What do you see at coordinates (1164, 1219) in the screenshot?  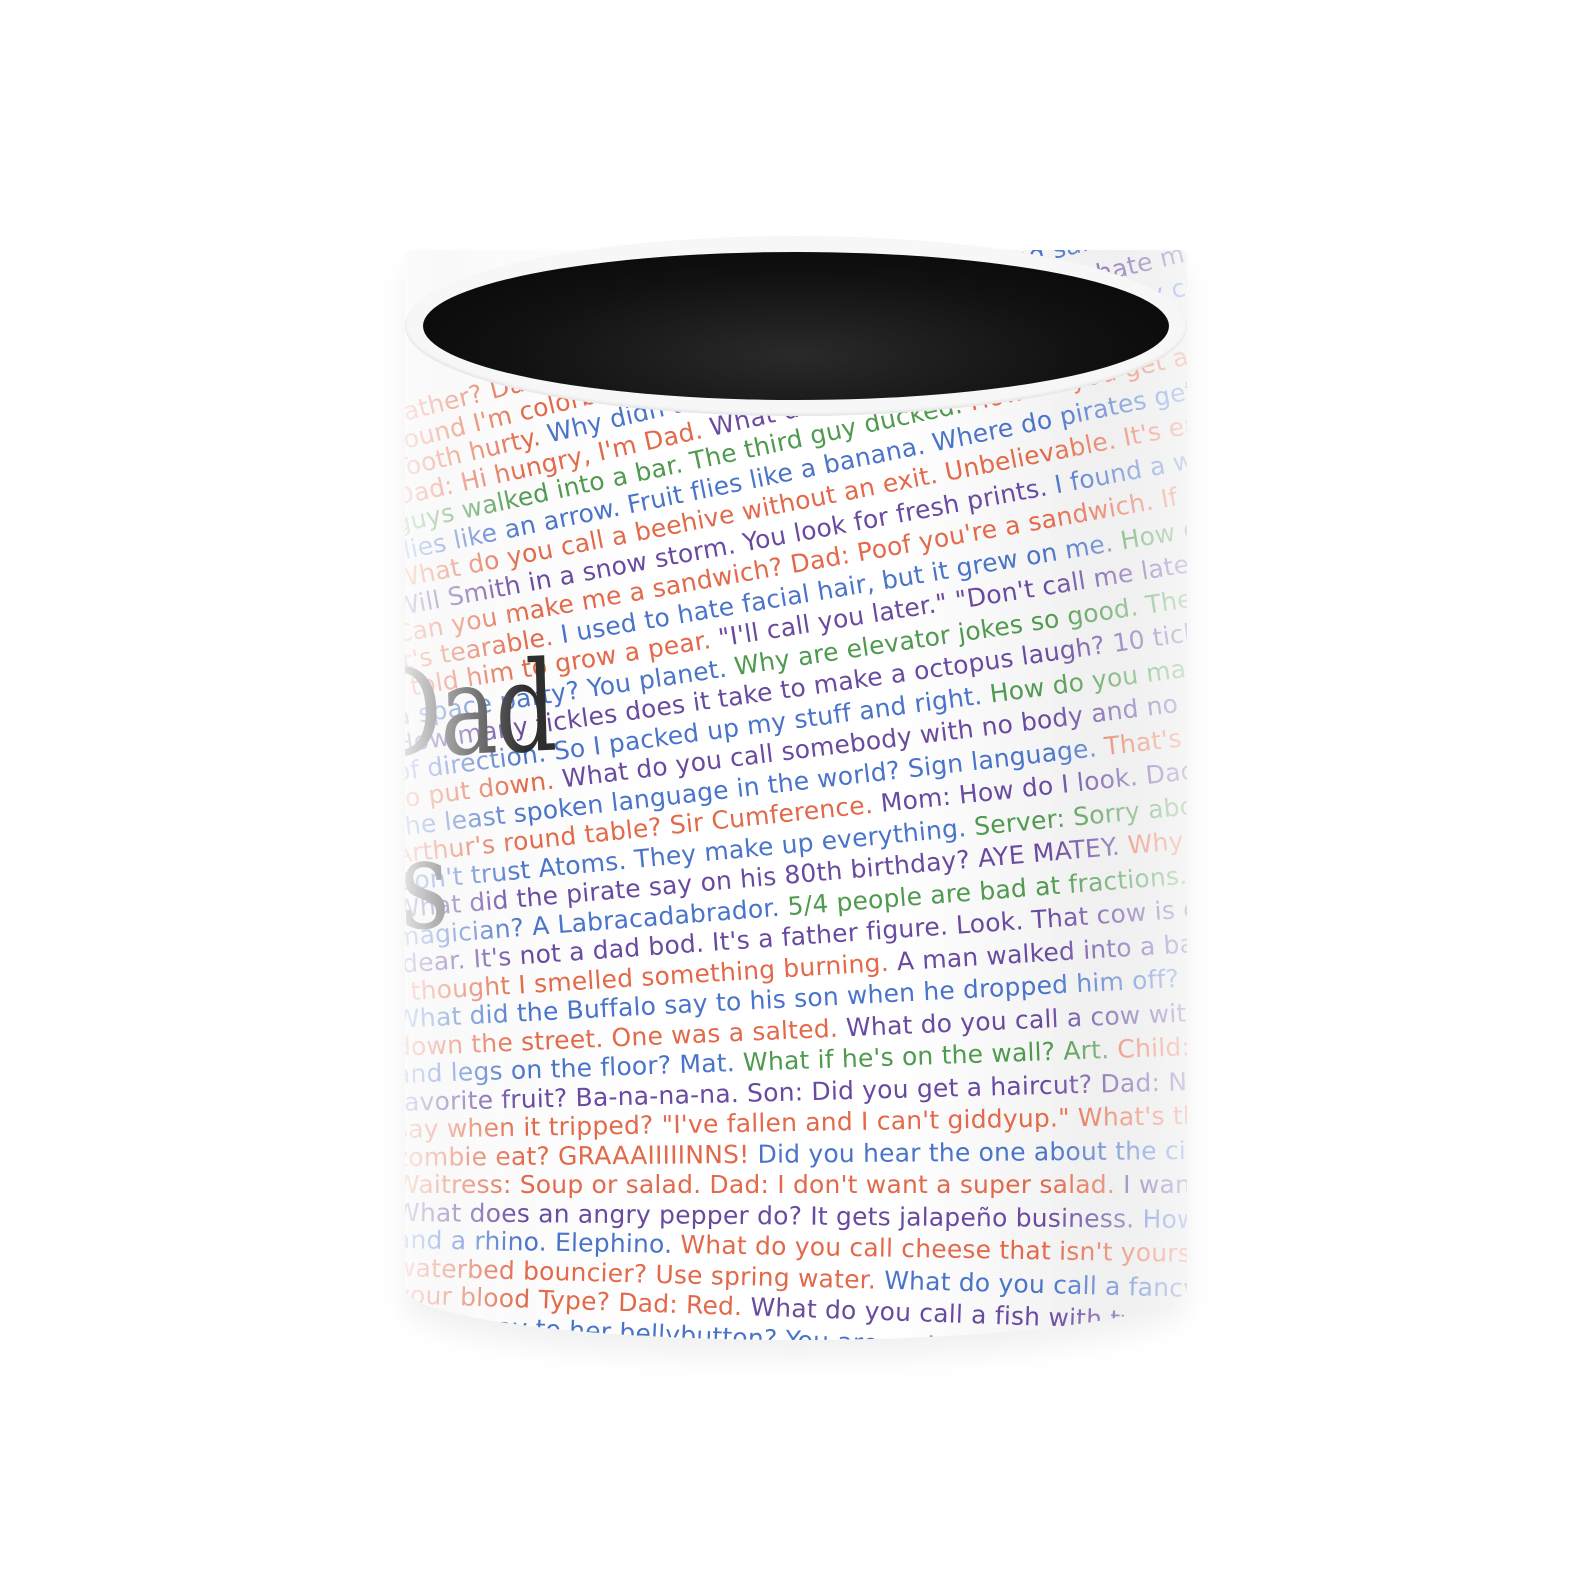 I see `joke-segment: How does a lawyer` at bounding box center [1164, 1219].